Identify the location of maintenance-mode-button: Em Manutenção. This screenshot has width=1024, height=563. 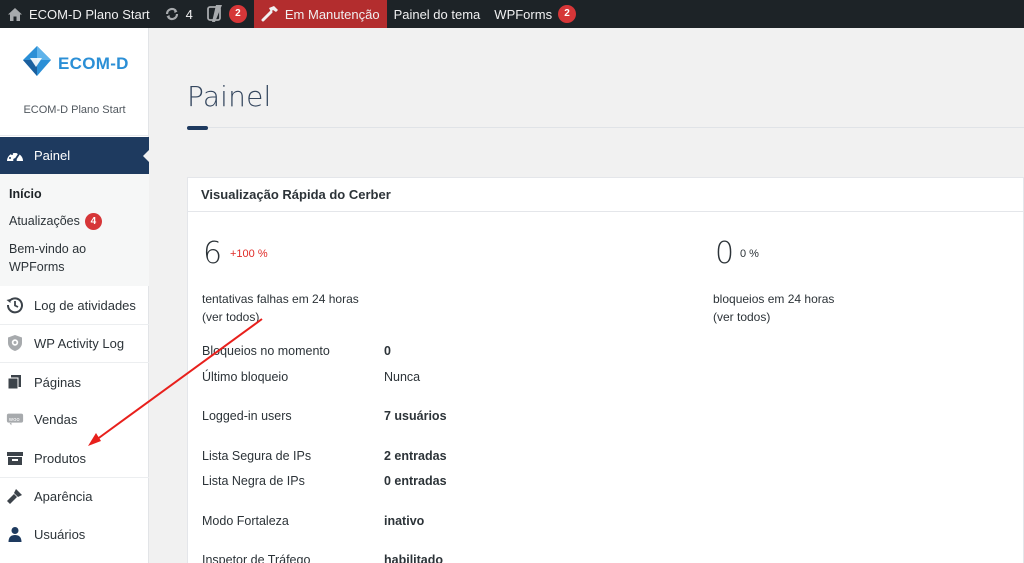
(320, 14).